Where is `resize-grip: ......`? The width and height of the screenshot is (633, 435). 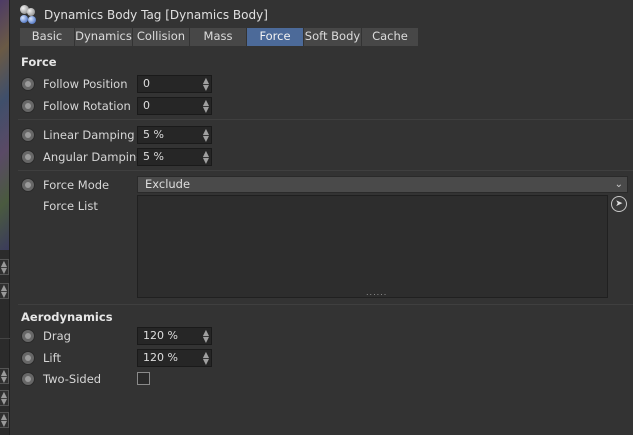
resize-grip: ...... is located at coordinates (376, 292).